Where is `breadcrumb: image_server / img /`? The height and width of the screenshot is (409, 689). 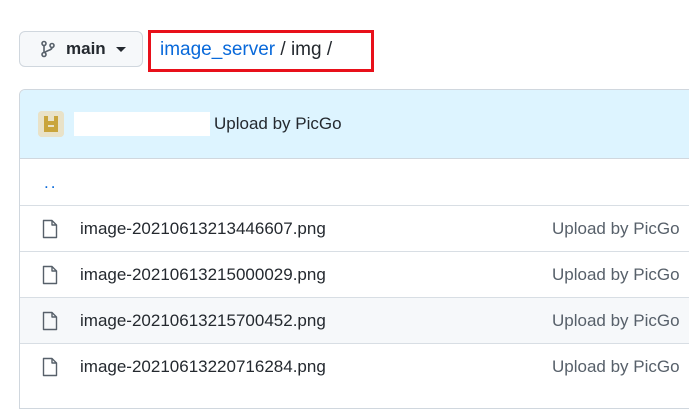
breadcrumb: image_server / img / is located at coordinates (246, 50).